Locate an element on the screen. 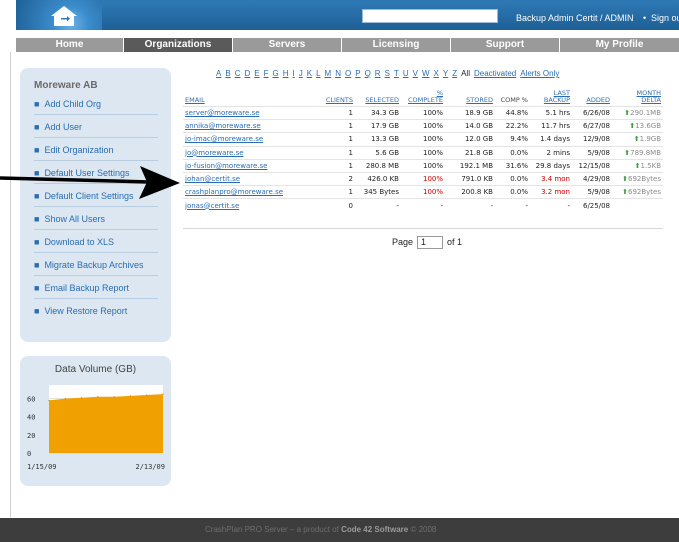 The width and height of the screenshot is (679, 542). letter-link: W is located at coordinates (426, 73).